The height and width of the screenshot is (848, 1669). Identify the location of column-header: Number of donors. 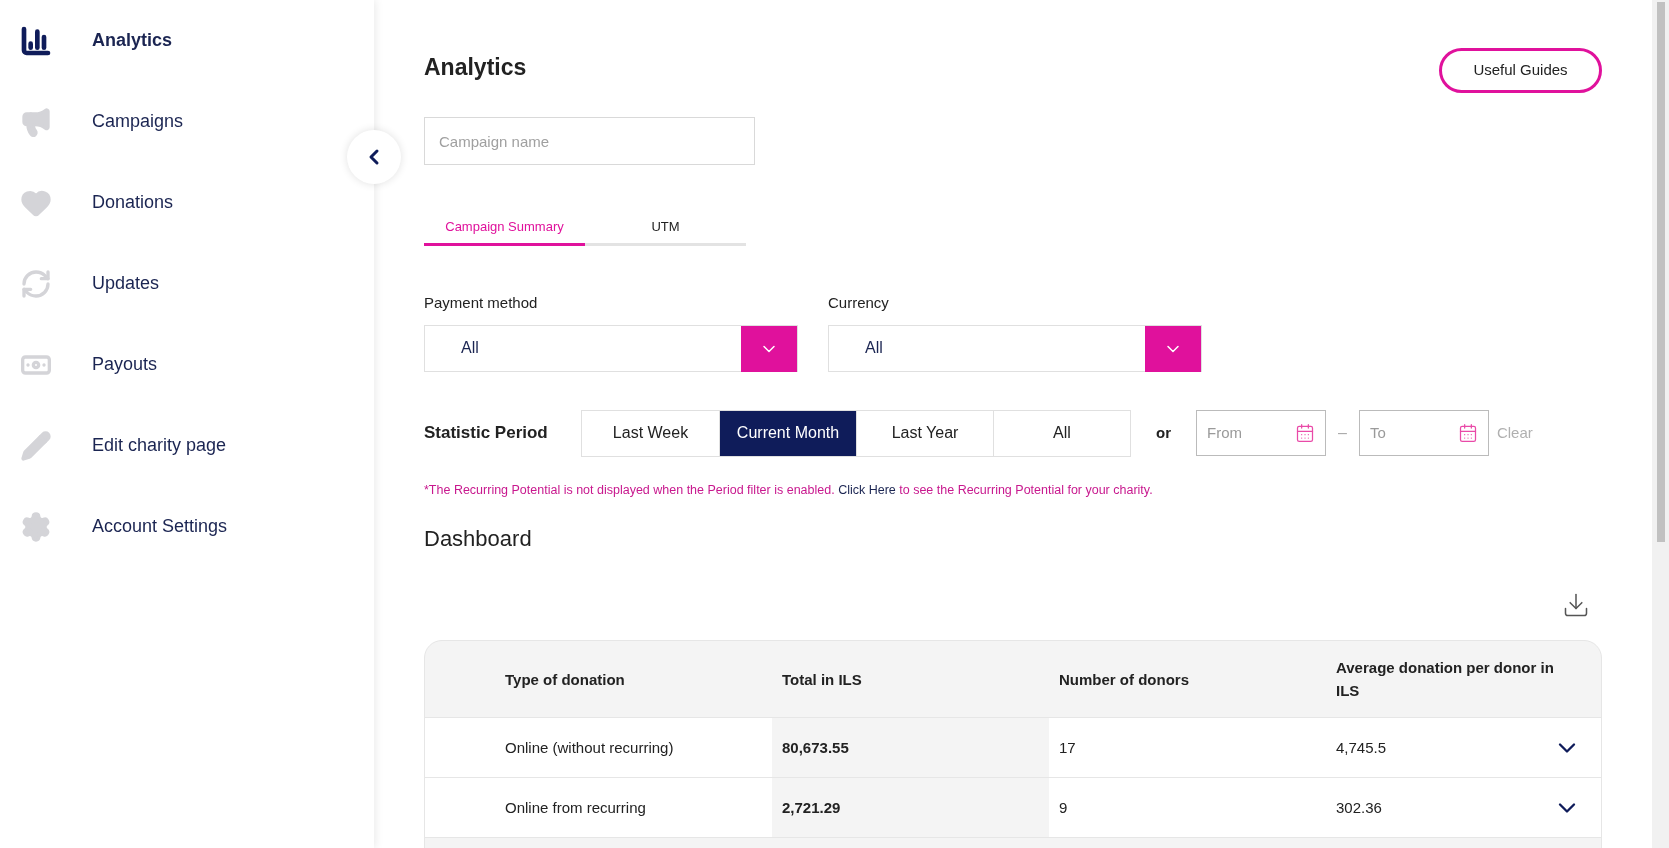
(1124, 679).